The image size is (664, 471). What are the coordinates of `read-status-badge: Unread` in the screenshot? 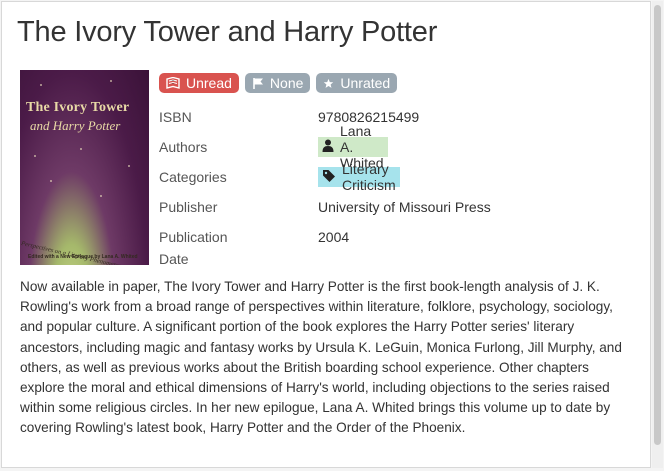 It's located at (199, 83).